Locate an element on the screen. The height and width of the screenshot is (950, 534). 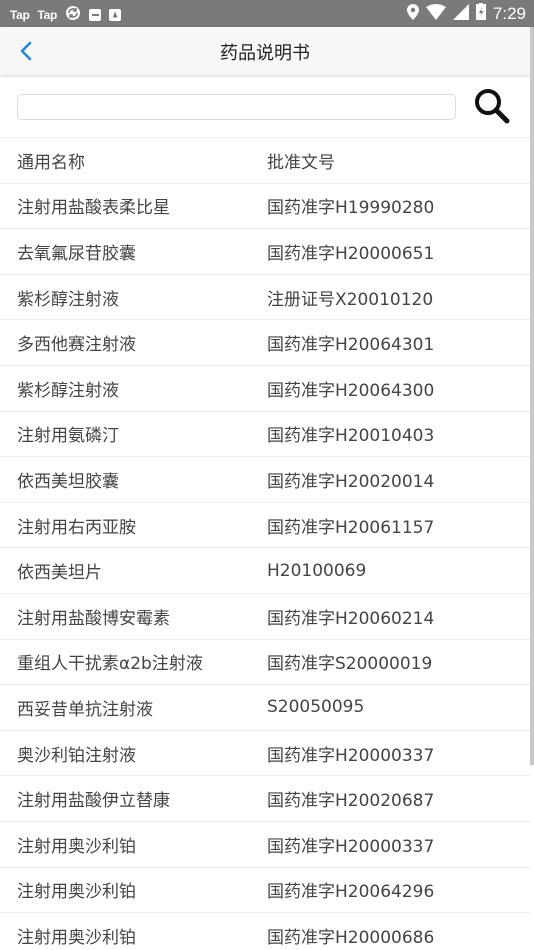
message-icon is located at coordinates (95, 14).